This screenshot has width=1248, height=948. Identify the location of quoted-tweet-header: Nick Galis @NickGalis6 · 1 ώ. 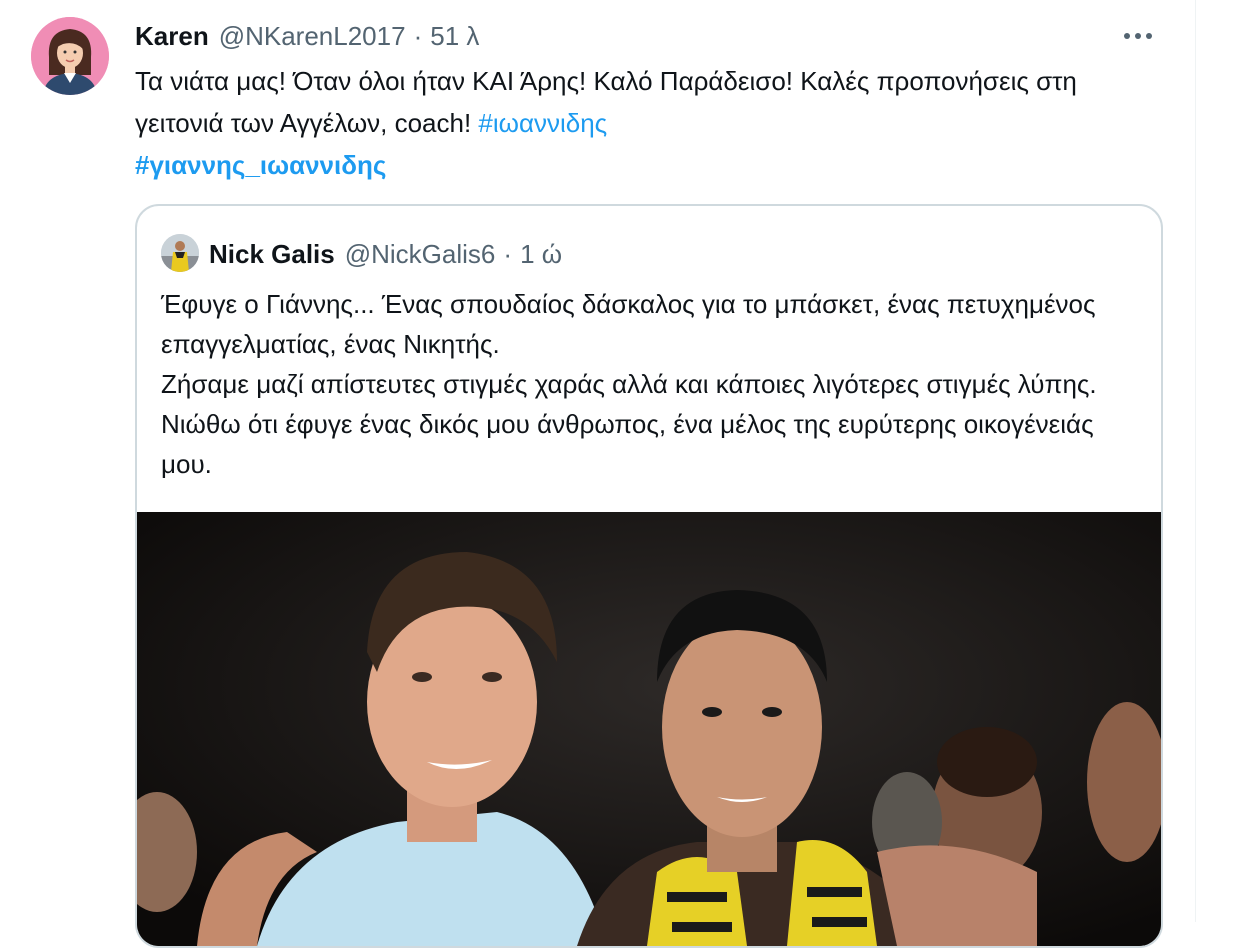
(385, 254).